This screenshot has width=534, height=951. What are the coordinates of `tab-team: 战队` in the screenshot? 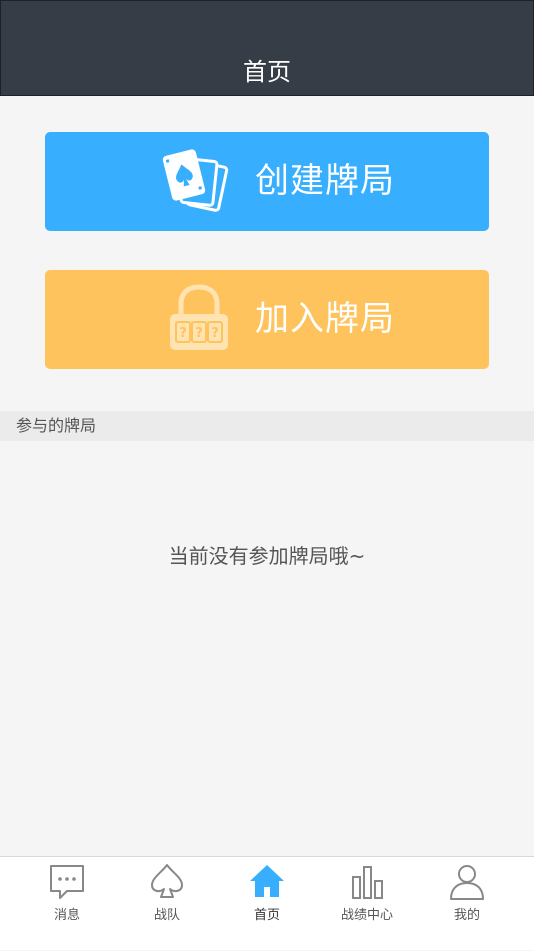 It's located at (167, 904).